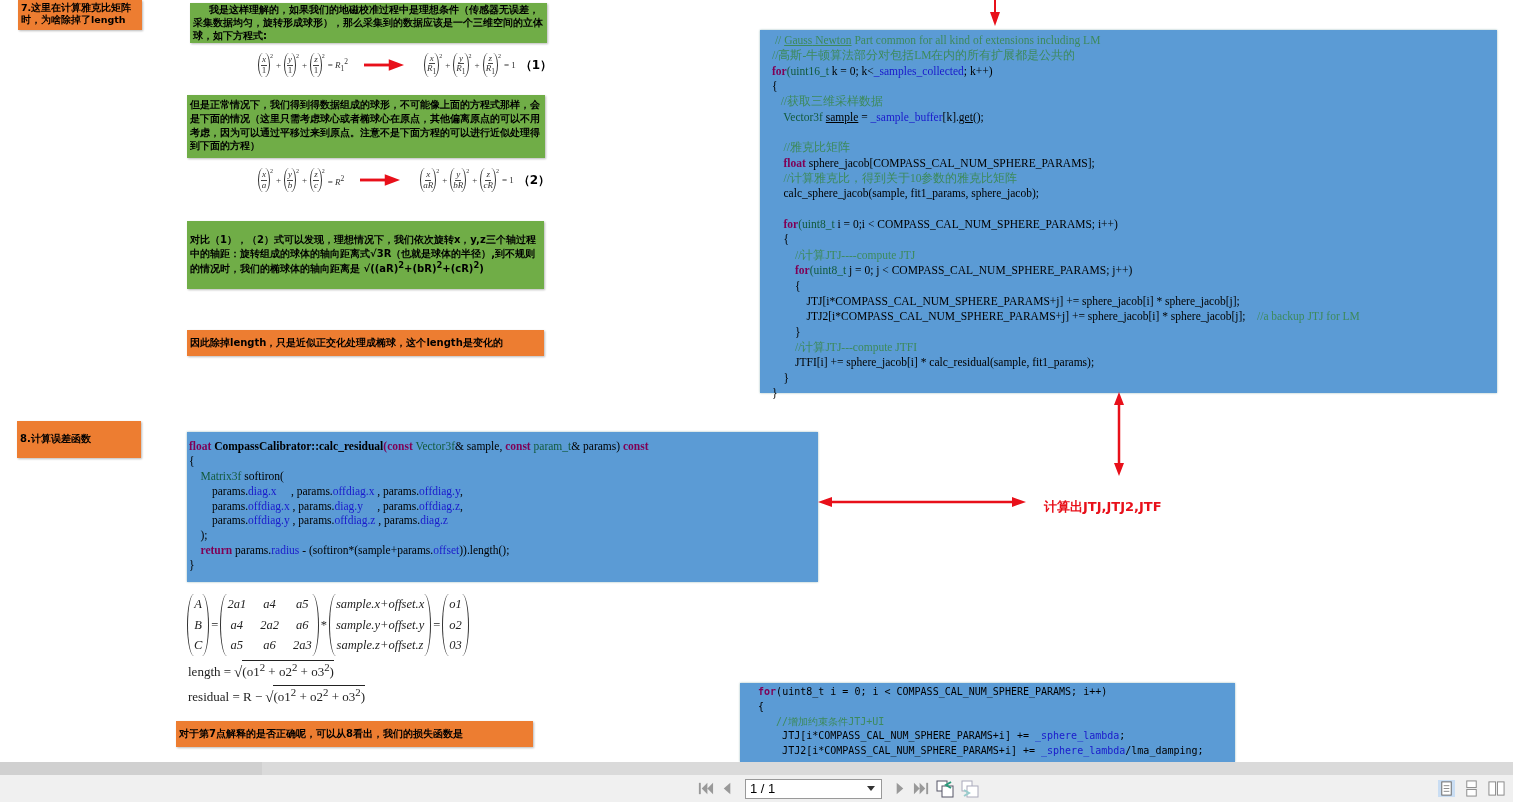 The height and width of the screenshot is (802, 1513). I want to click on code-line: JTJ2[i*COMPASS_CAL_NUM_SPHERE_PARAMS+i] += _sphere_lambda/lma_damping;, so click(993, 751).